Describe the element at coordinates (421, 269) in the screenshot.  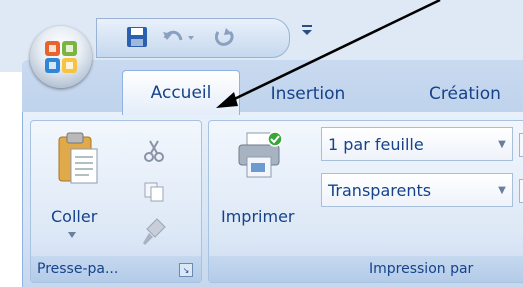
I see `group-label-text: Impression par` at that location.